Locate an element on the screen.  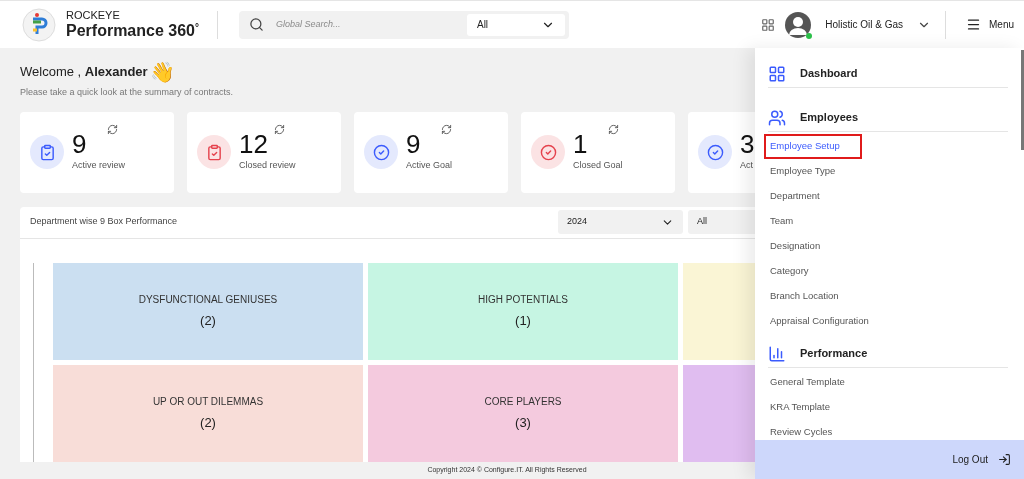
stat-label: Act is located at coordinates (747, 166).